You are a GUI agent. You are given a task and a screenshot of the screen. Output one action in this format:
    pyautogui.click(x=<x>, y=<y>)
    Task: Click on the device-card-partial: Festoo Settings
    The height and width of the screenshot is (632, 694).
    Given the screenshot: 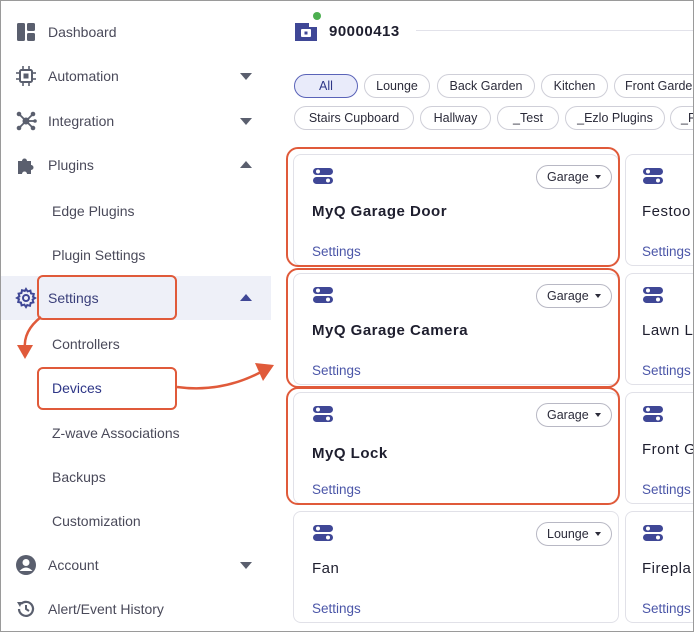 What is the action you would take?
    pyautogui.click(x=659, y=210)
    